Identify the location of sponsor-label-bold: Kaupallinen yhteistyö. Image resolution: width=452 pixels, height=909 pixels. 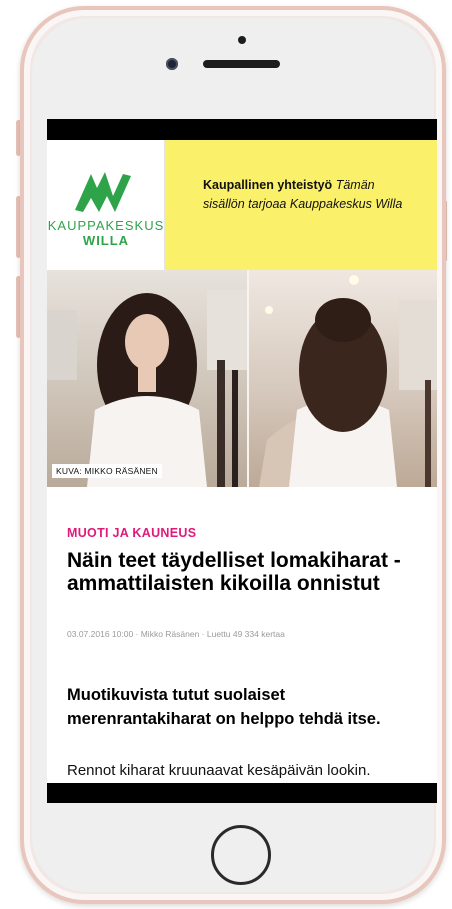
(268, 185).